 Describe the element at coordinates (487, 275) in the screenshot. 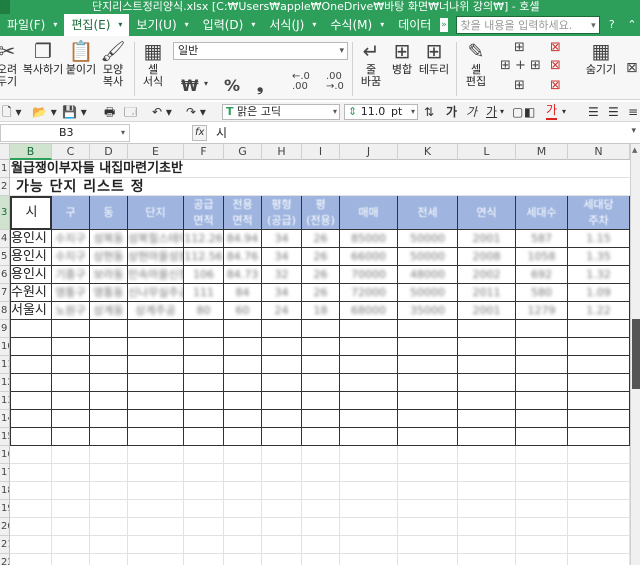

I see `table-cell: 2002` at that location.